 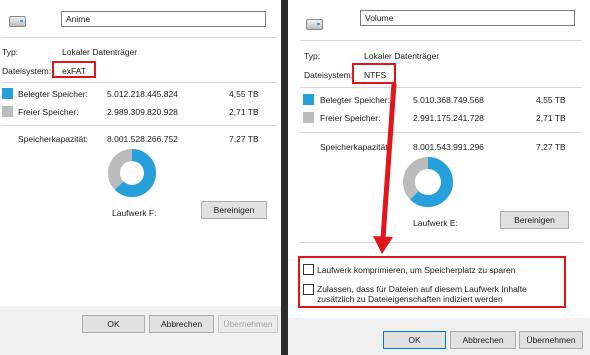 I want to click on free-bytes: 2.989.309.820.928, so click(x=142, y=112).